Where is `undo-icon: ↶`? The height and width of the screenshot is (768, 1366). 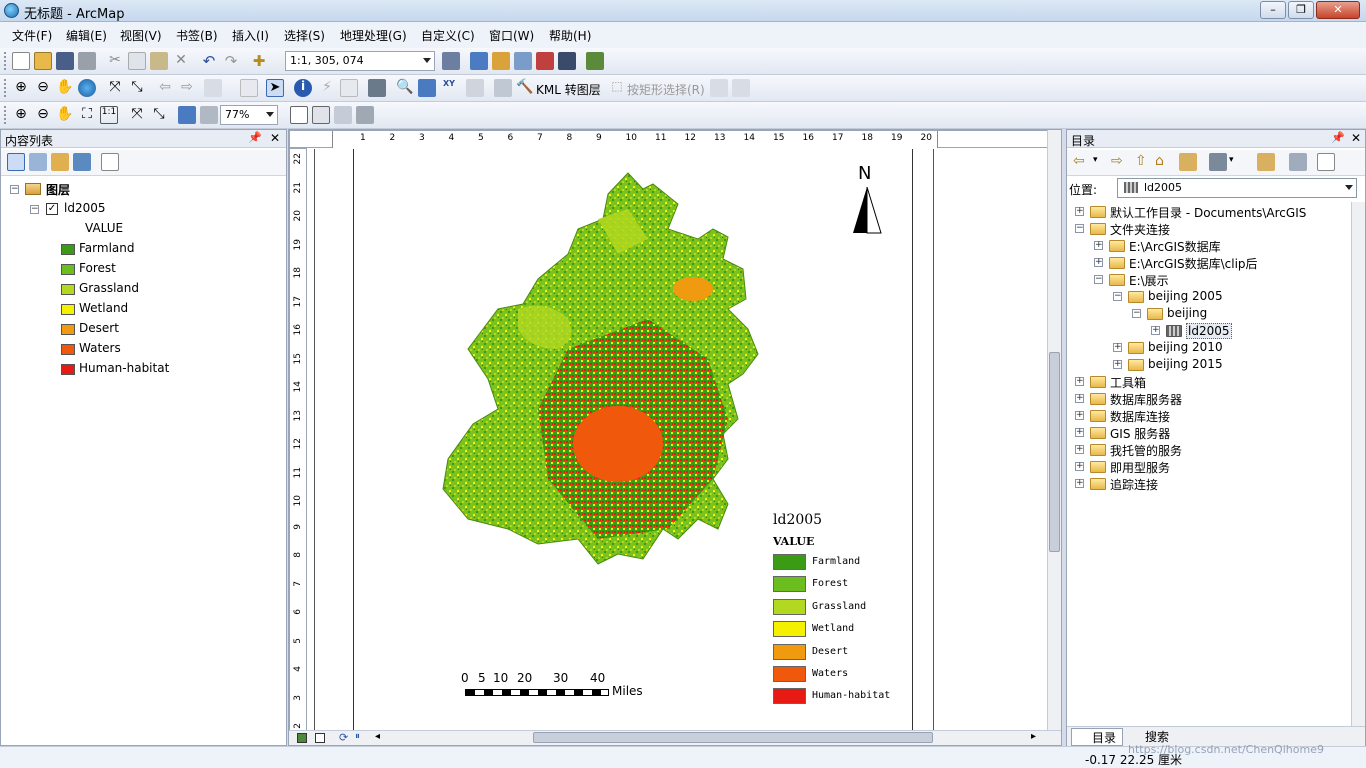 undo-icon: ↶ is located at coordinates (209, 61).